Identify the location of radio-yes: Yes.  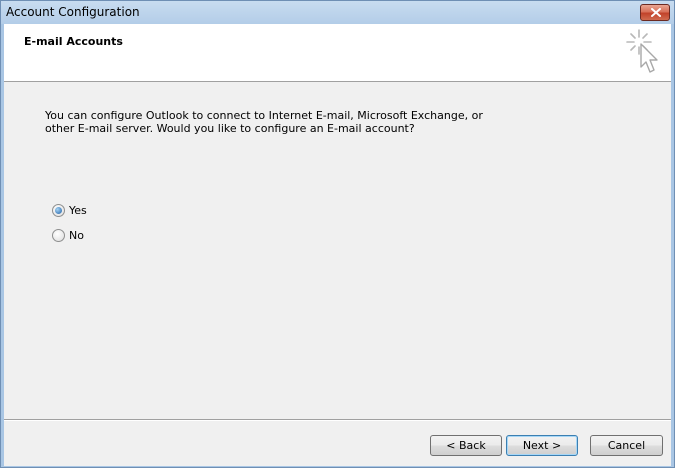
(69, 210).